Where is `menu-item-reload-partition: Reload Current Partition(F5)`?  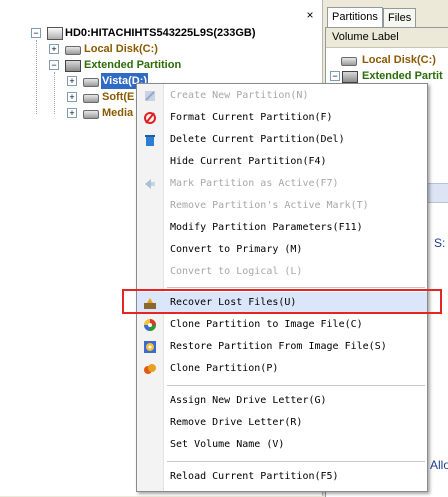
menu-item-reload-partition: Reload Current Partition(F5) is located at coordinates (282, 477).